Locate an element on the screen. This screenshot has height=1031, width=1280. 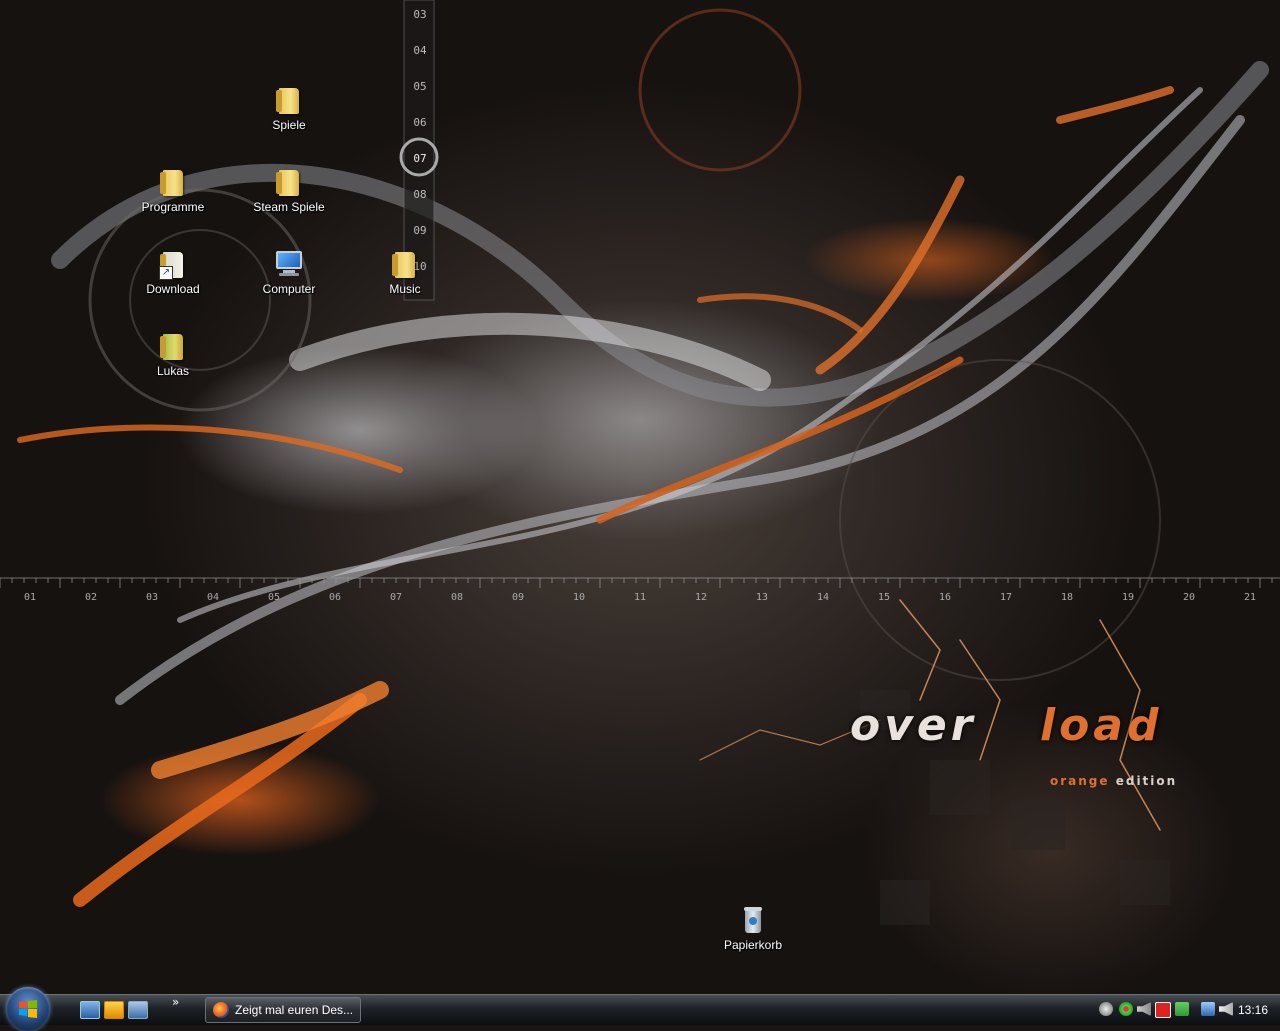
antivirus-icon is located at coordinates (1163, 1010).